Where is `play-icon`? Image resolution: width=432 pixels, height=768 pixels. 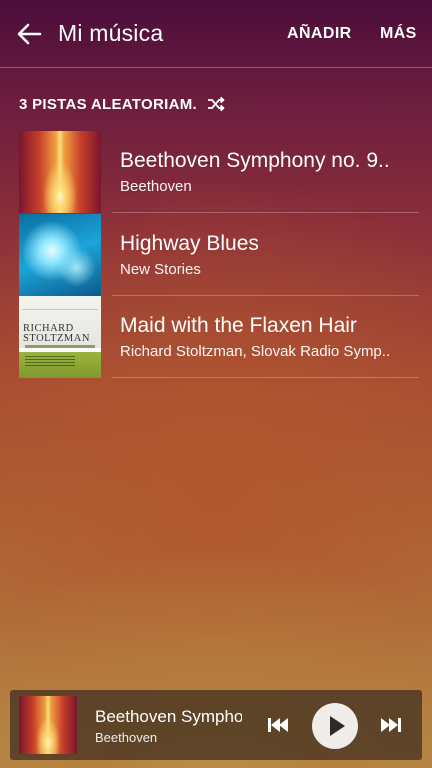 play-icon is located at coordinates (337, 726).